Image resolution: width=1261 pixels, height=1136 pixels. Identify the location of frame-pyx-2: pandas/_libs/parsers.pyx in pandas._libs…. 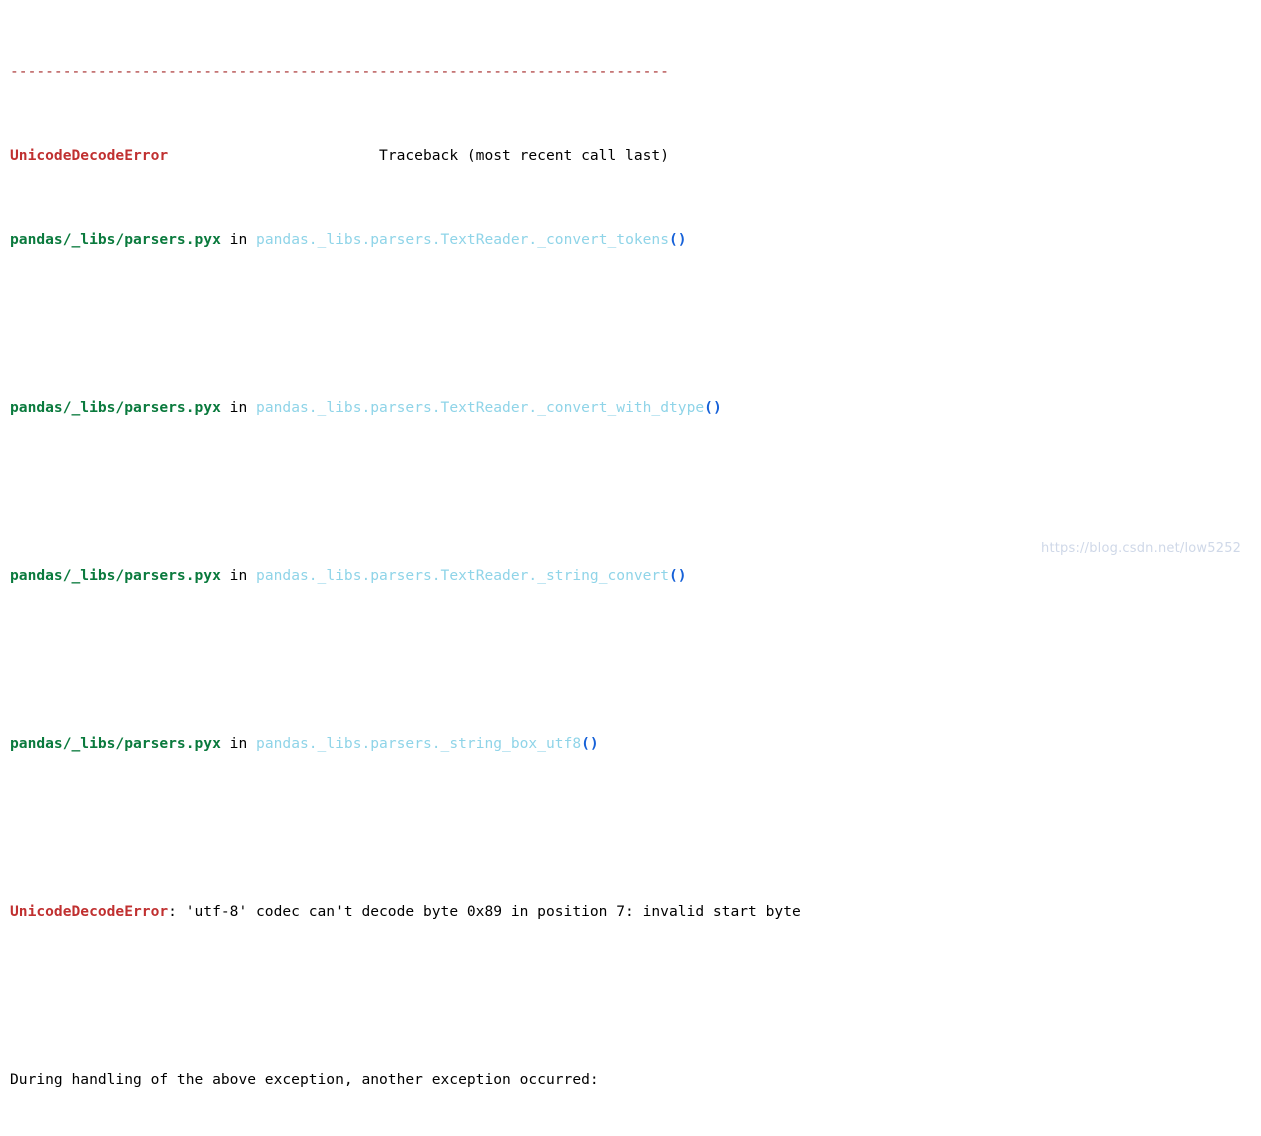
(635, 407).